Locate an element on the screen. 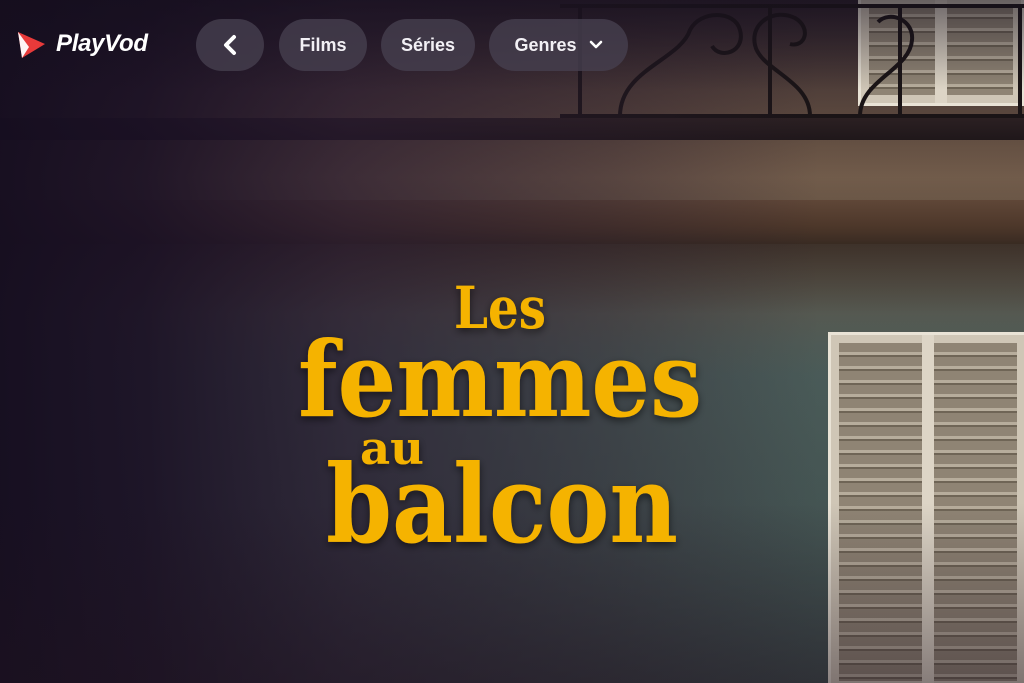 This screenshot has height=683, width=1024. play-triangle-icon is located at coordinates (31, 45).